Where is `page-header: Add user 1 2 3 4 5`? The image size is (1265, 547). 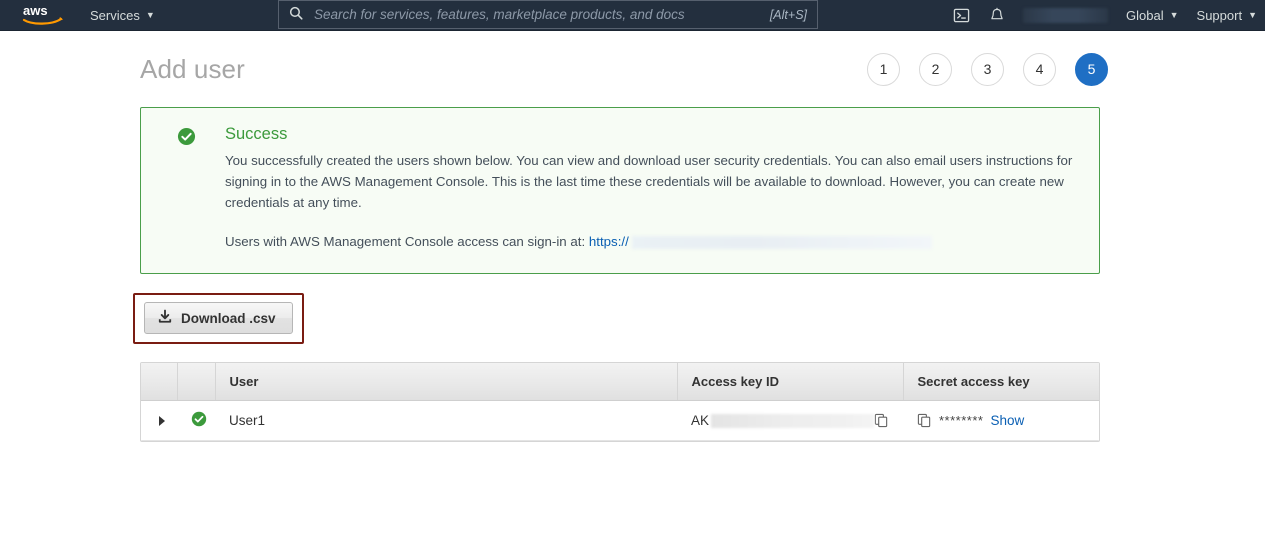
page-header: Add user 1 2 3 4 5 is located at coordinates (632, 69).